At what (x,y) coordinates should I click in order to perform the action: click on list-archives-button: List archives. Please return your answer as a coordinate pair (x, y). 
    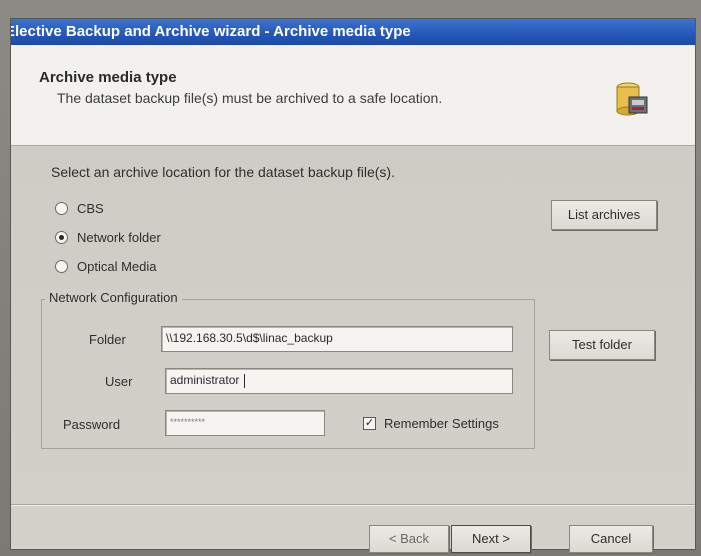
    Looking at the image, I should click on (604, 215).